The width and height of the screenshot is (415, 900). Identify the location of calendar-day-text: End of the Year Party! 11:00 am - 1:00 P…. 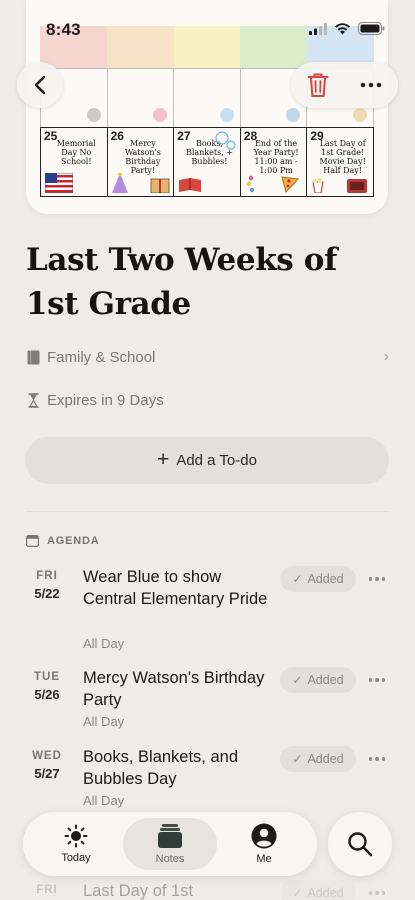
(276, 157).